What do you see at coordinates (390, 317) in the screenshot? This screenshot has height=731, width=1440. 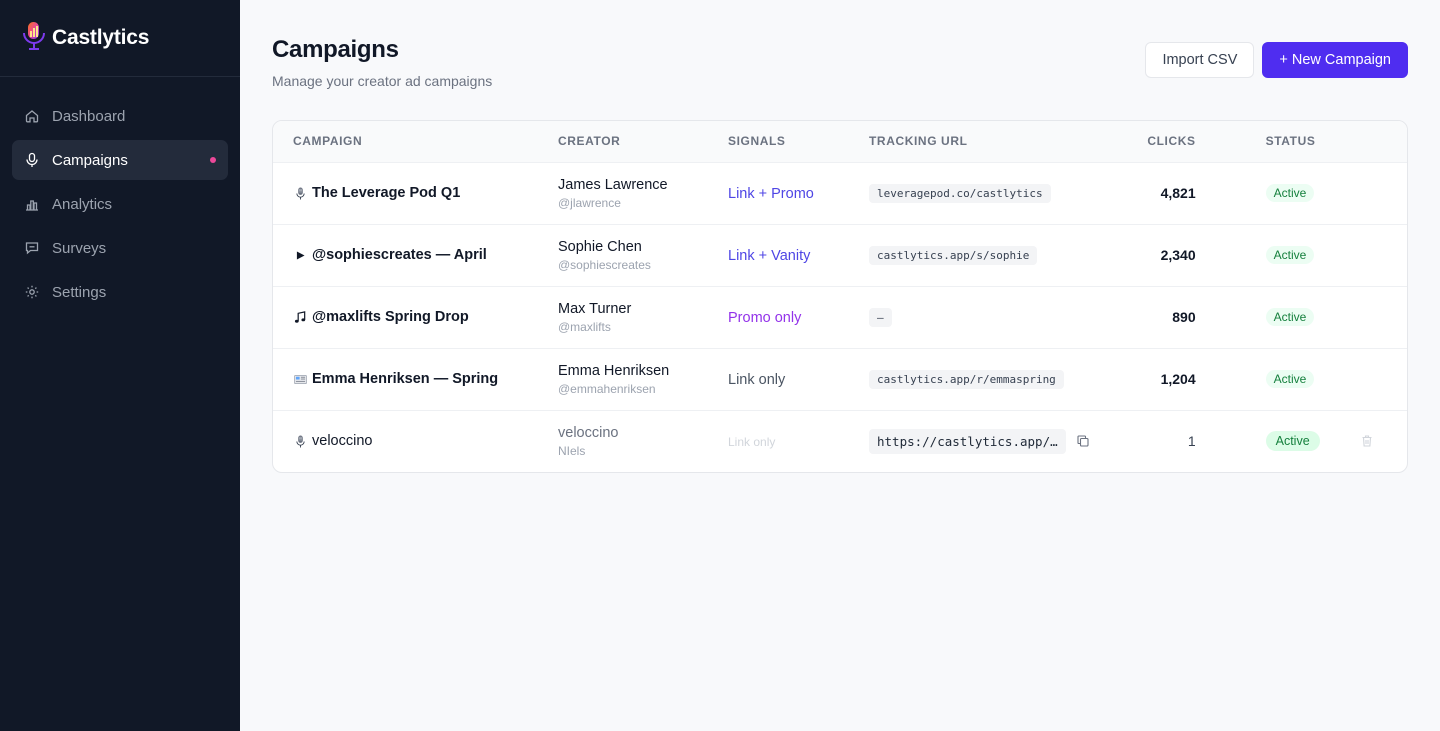 I see `campaign-name: @maxlifts Spring Drop` at bounding box center [390, 317].